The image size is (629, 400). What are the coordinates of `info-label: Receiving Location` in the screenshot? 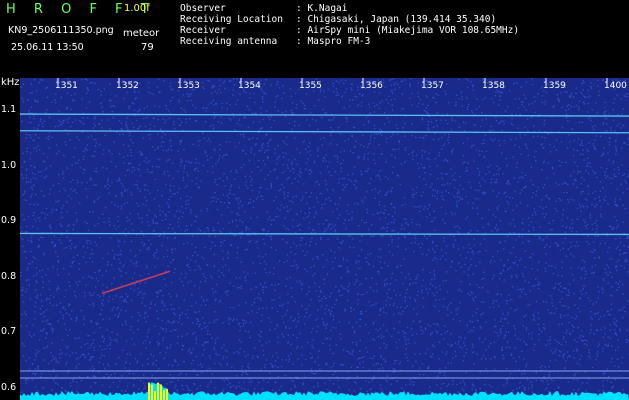 It's located at (231, 19).